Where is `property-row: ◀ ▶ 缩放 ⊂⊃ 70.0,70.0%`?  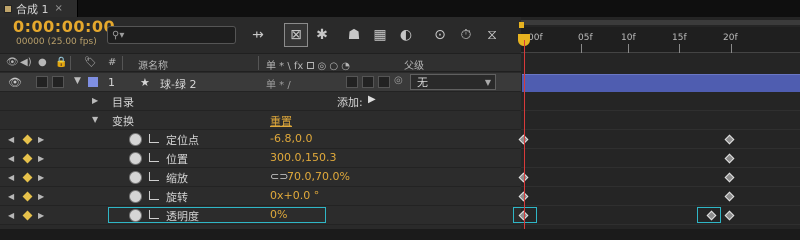
property-row: ◀ ▶ 缩放 ⊂⊃ 70.0,70.0% is located at coordinates (260, 177).